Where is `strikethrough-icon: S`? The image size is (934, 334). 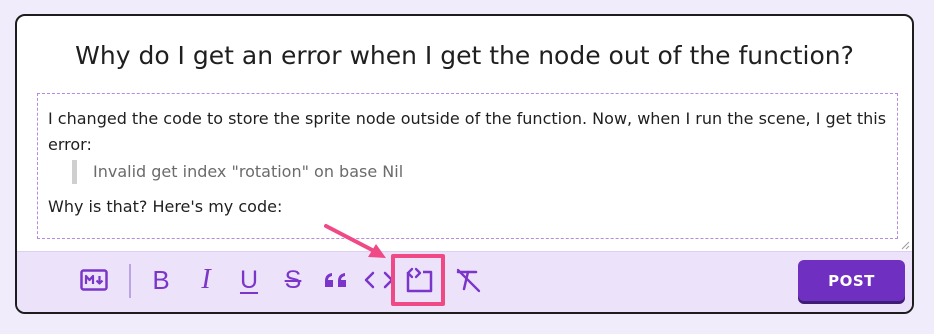 strikethrough-icon: S is located at coordinates (293, 279).